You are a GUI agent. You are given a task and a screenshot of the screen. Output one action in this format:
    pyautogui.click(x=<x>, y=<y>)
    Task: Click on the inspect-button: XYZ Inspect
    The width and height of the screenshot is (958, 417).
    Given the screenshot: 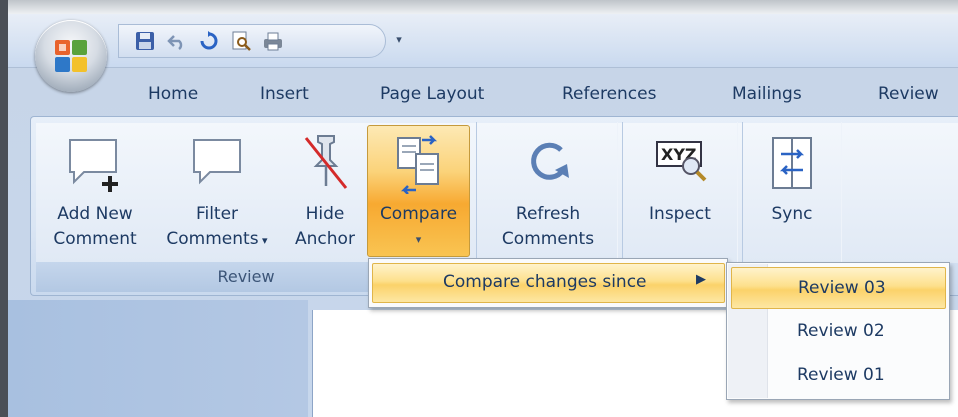 What is the action you would take?
    pyautogui.click(x=680, y=179)
    